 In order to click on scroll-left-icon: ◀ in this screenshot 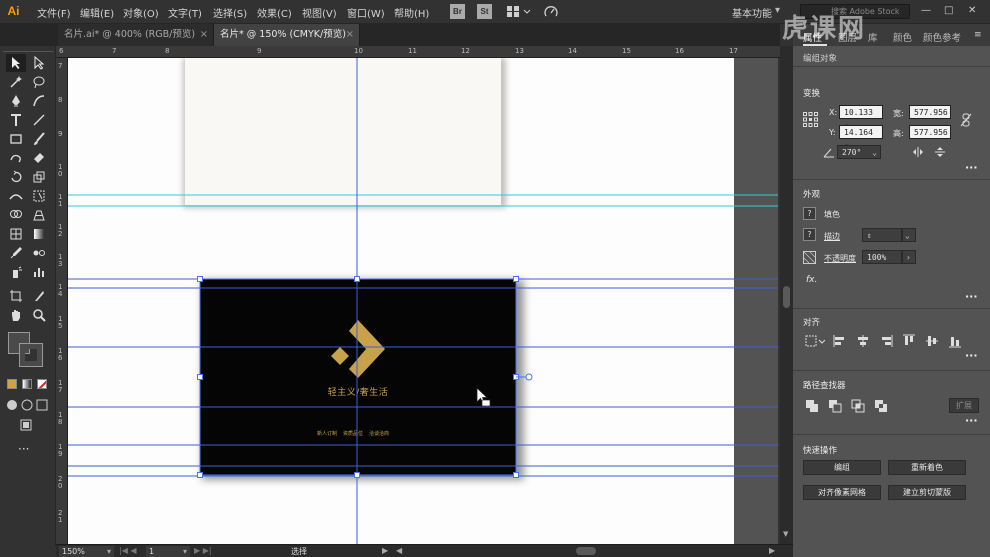, I will do `click(399, 550)`.